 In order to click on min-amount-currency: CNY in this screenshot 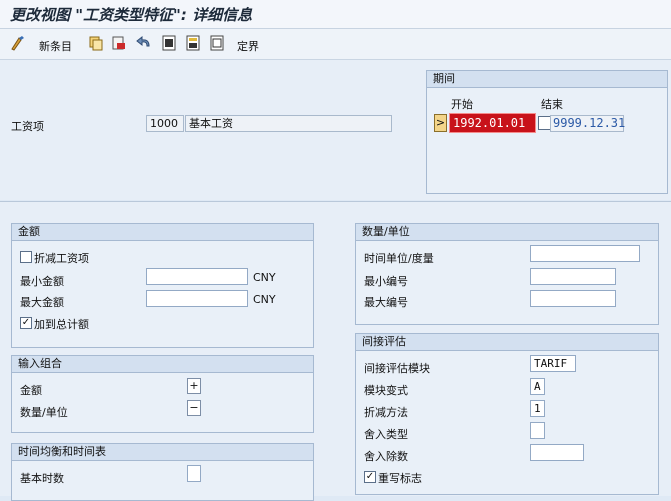, I will do `click(264, 277)`.